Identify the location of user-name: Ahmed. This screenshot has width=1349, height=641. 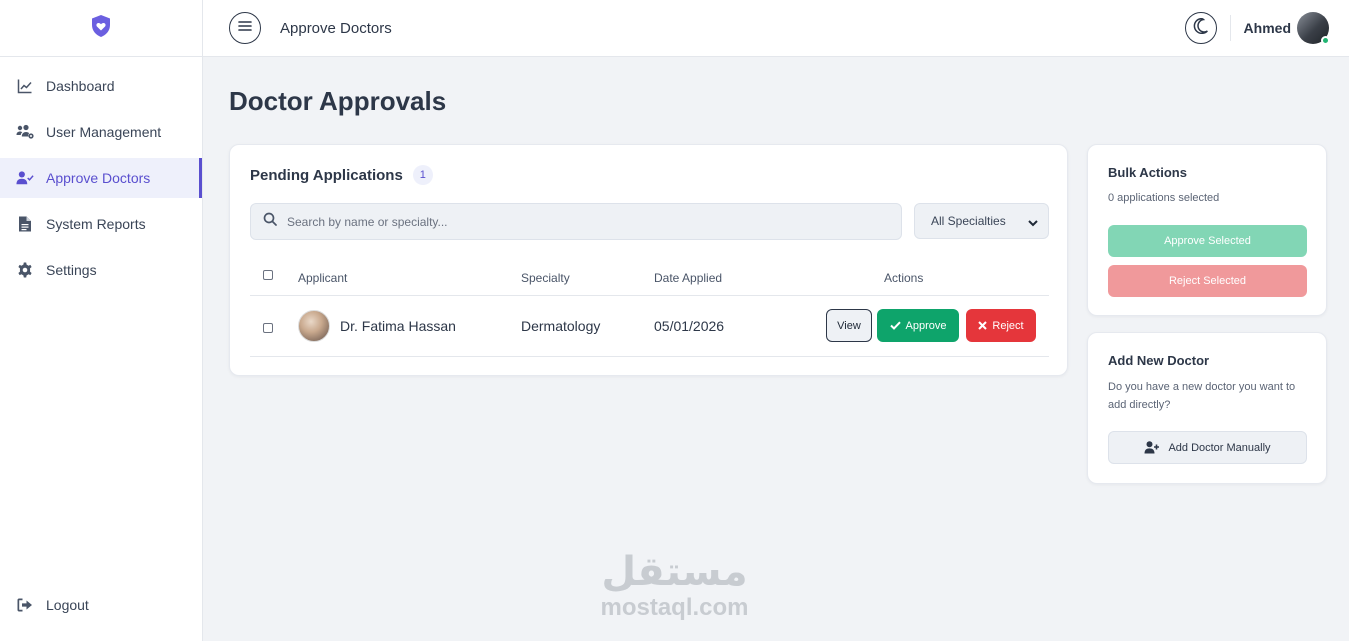
(1267, 28).